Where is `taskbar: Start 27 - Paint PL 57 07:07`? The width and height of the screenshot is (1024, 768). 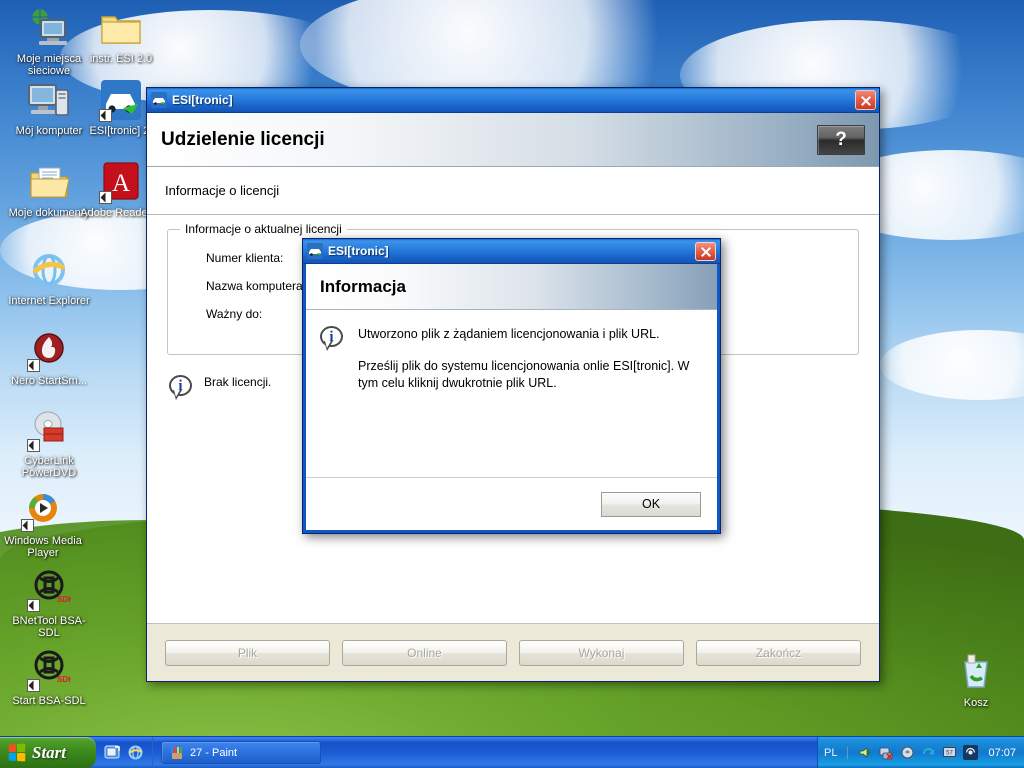 taskbar: Start 27 - Paint PL 57 07:07 is located at coordinates (512, 752).